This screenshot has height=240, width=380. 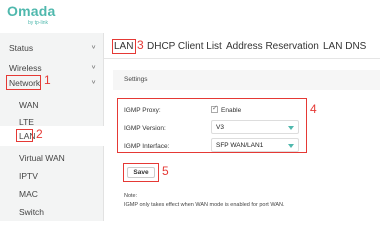 What do you see at coordinates (38, 23) in the screenshot?
I see `brand-sub: by tp-link` at bounding box center [38, 23].